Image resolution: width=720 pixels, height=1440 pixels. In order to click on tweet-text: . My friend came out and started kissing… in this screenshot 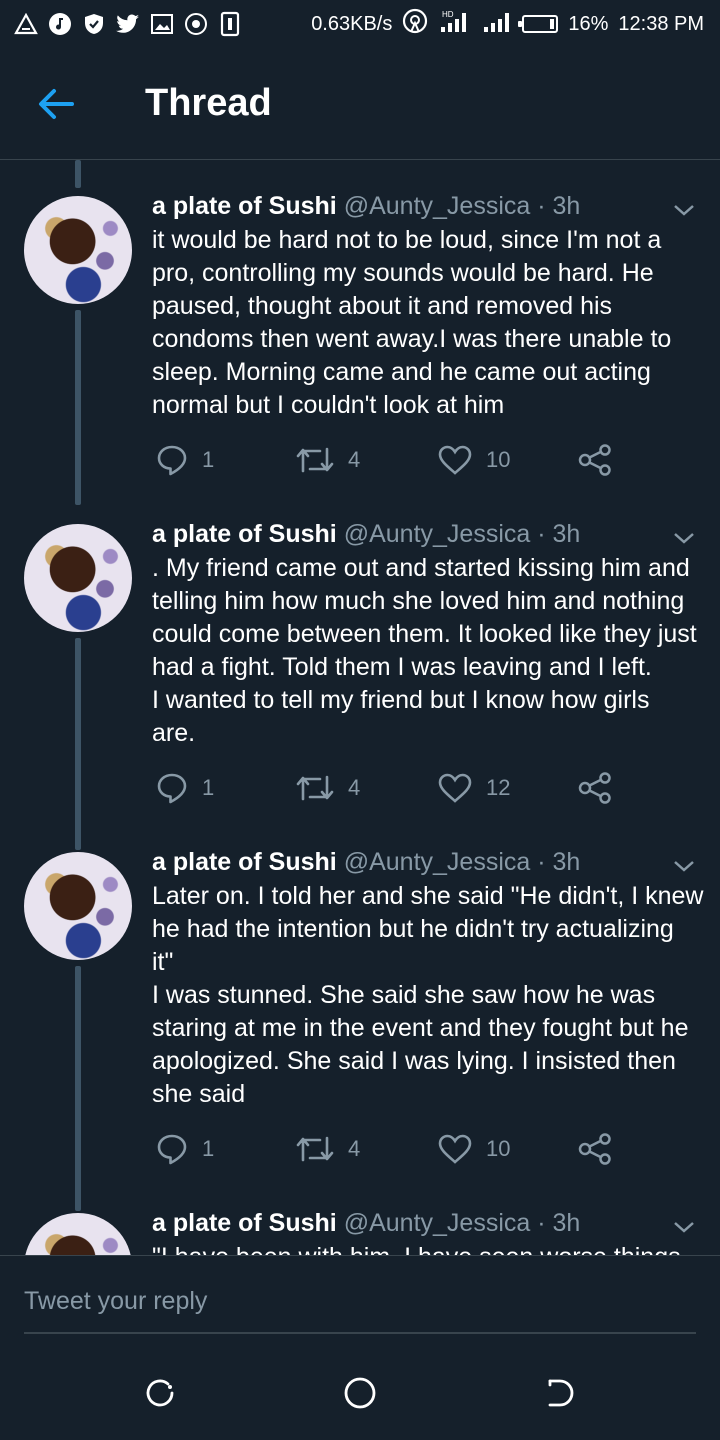, I will do `click(424, 650)`.